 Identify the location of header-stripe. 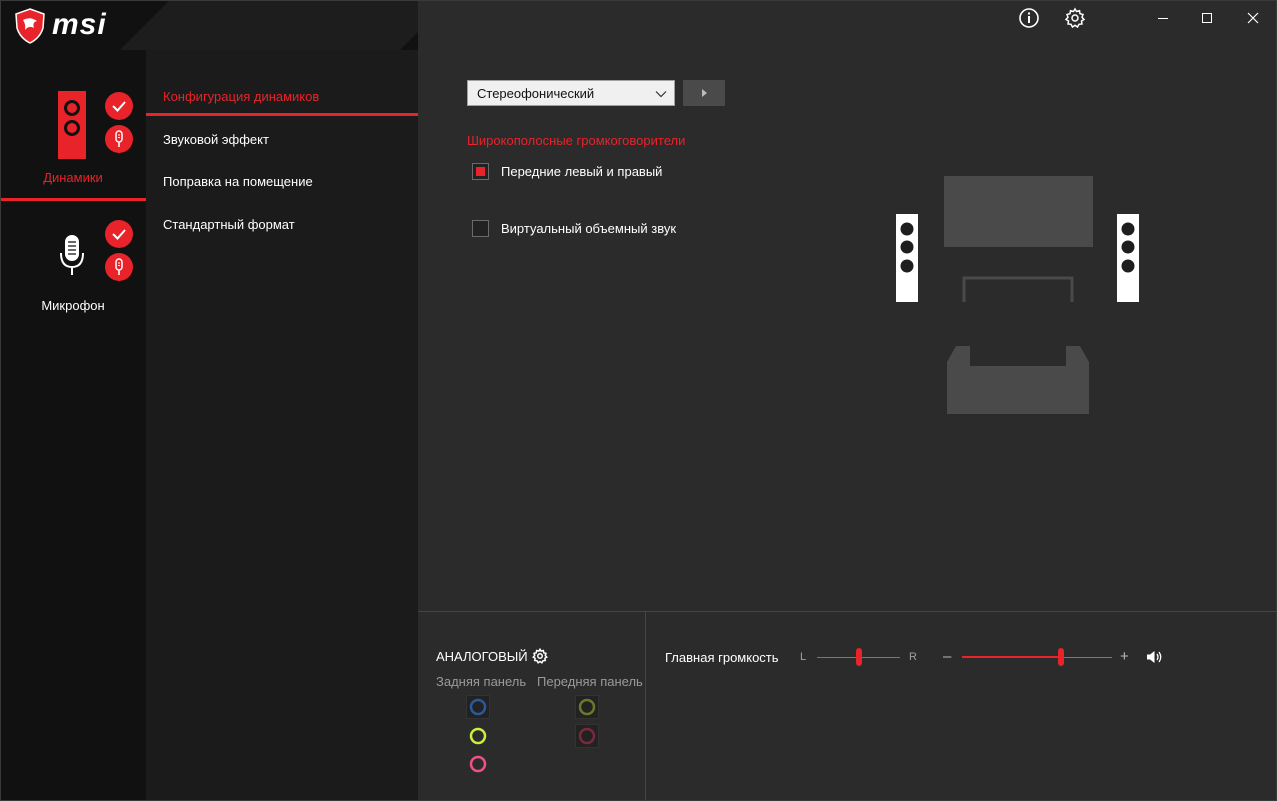
(254, 25).